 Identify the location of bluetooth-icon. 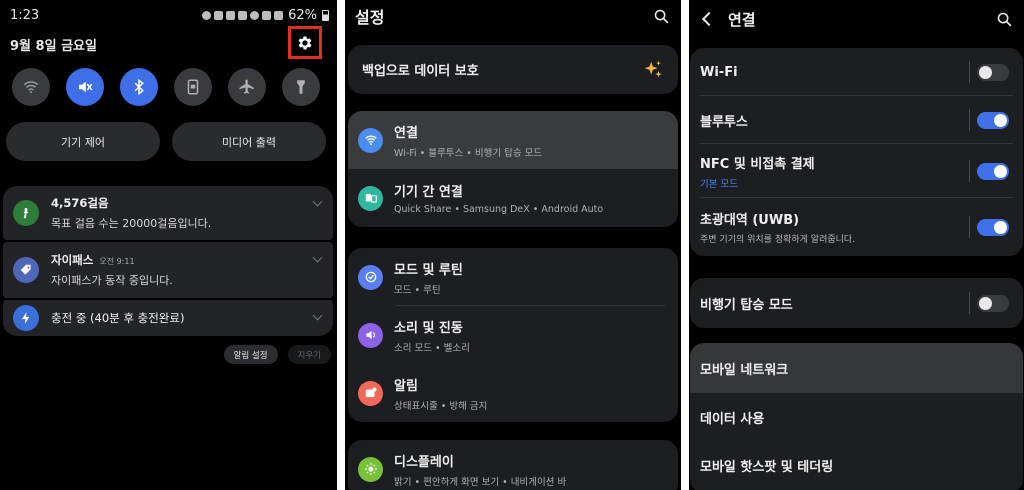
(139, 87).